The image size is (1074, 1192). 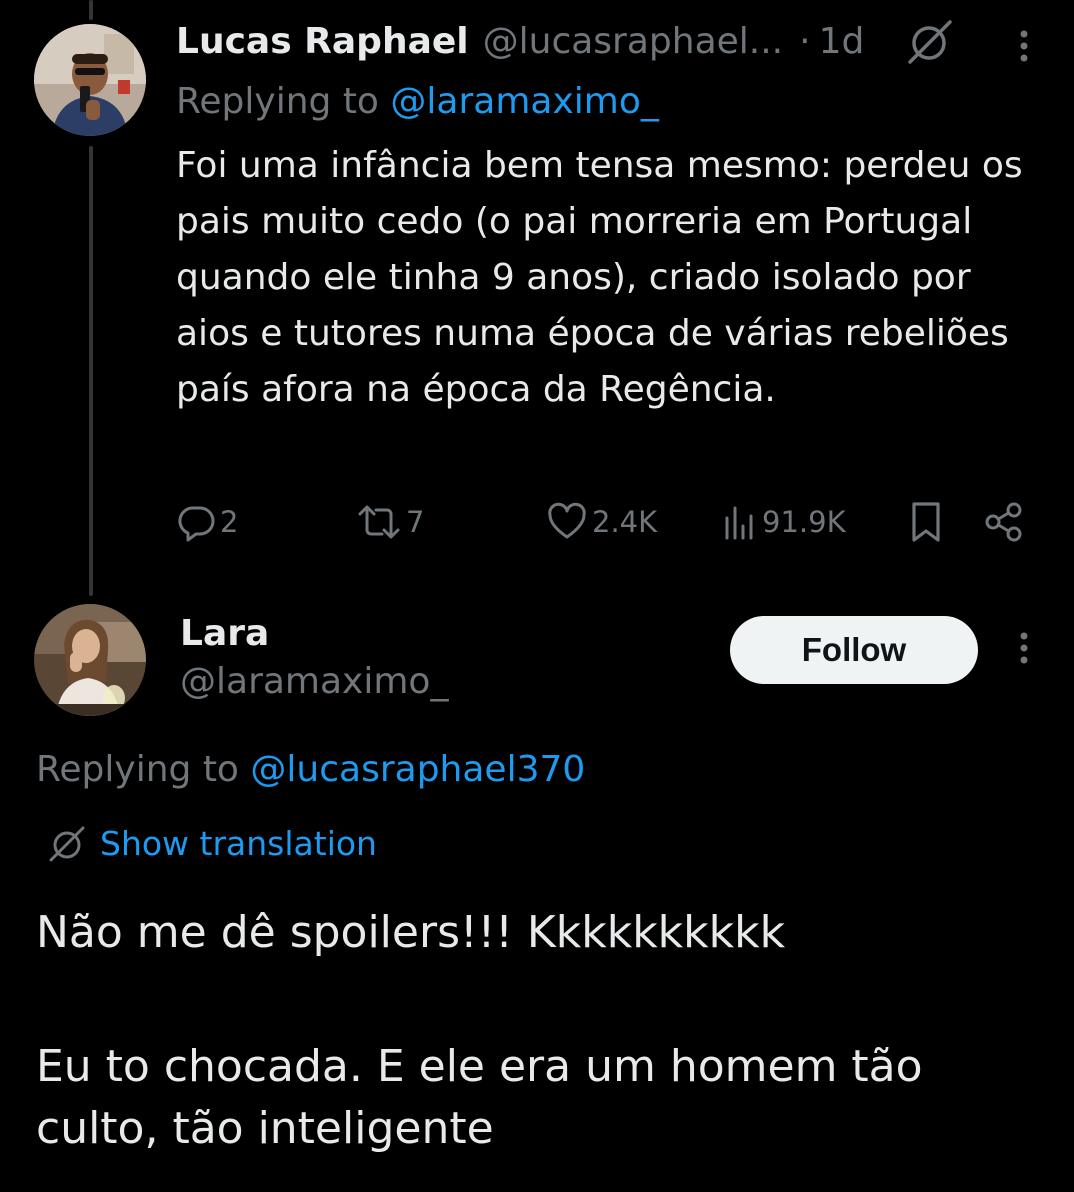 What do you see at coordinates (804, 522) in the screenshot?
I see `views-count: 91.9K` at bounding box center [804, 522].